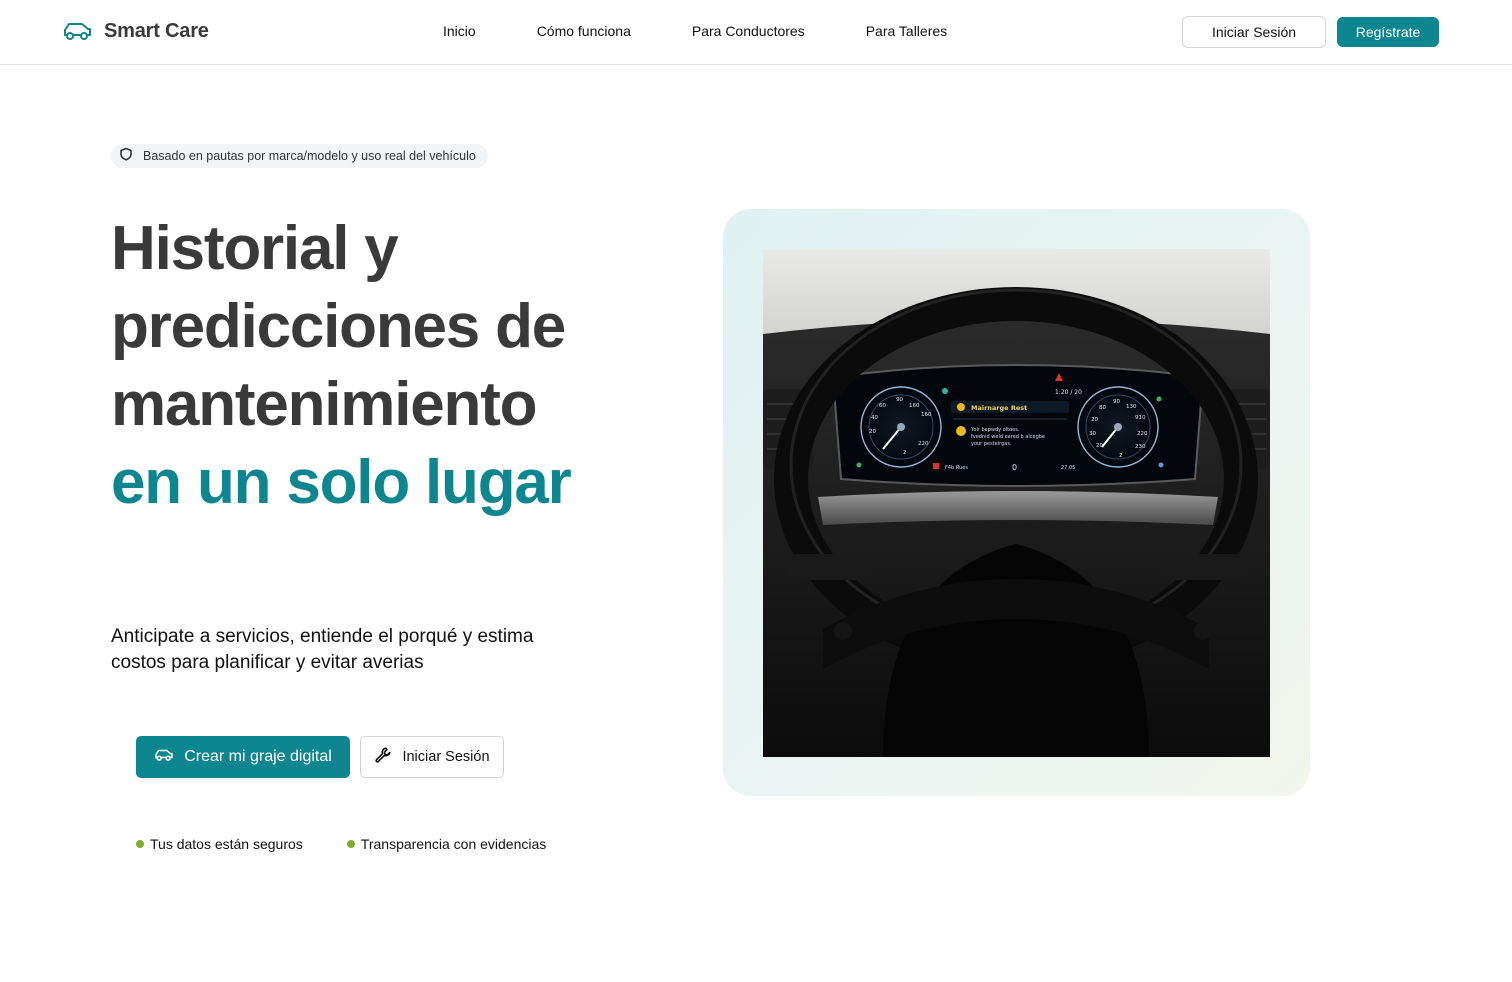 This screenshot has height=982, width=1512. I want to click on gauge-tick: 60, so click(882, 406).